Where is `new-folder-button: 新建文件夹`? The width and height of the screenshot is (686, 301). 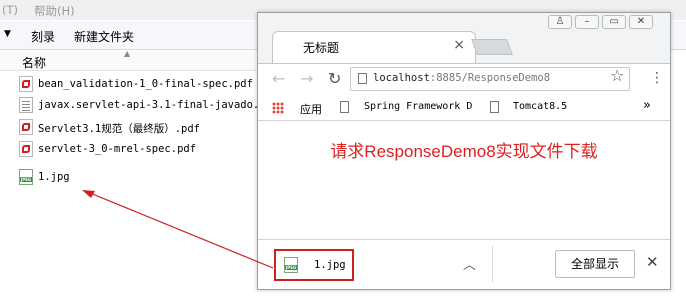
new-folder-button: 新建文件夹 is located at coordinates (104, 36).